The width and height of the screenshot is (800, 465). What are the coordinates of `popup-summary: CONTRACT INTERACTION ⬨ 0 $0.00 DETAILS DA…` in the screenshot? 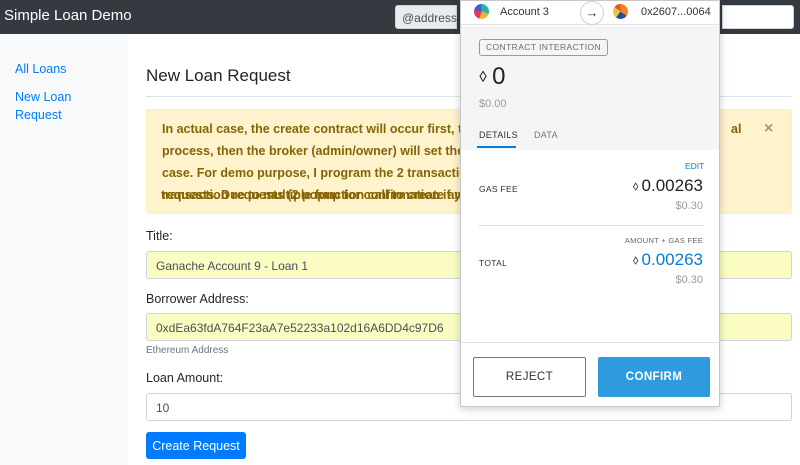 It's located at (590, 88).